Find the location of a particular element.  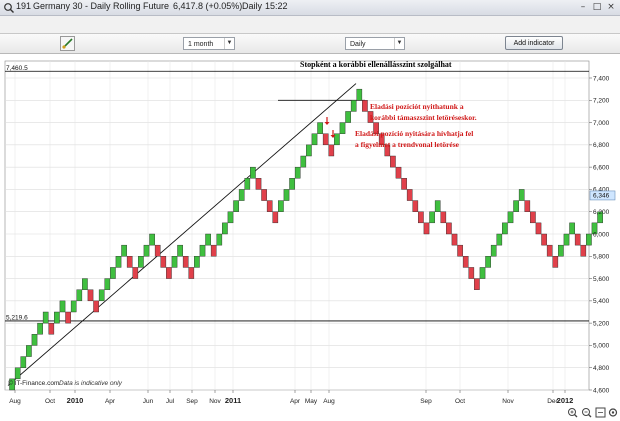

x-tick-label: Jul is located at coordinates (170, 401).